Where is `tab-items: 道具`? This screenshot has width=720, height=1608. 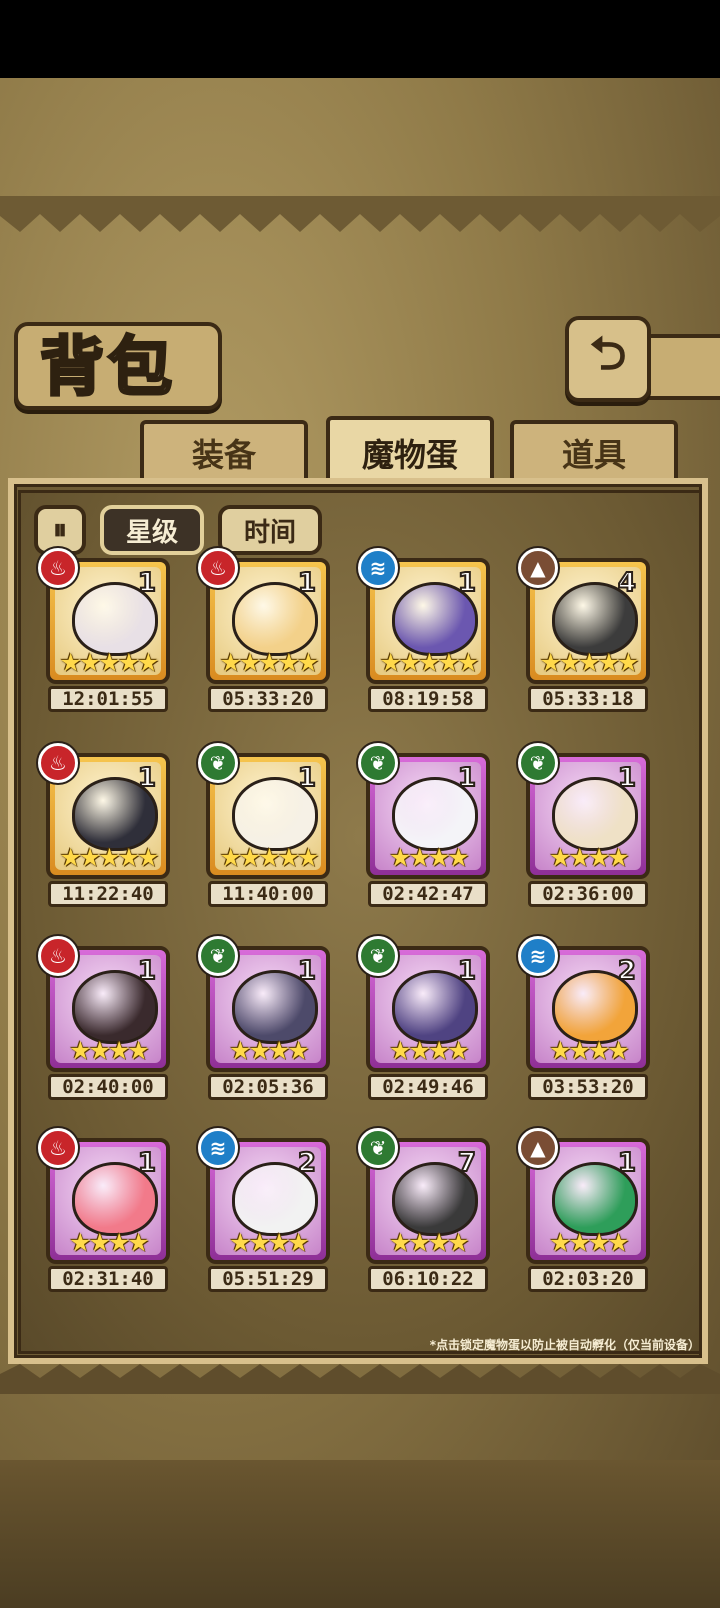 tab-items: 道具 is located at coordinates (594, 451).